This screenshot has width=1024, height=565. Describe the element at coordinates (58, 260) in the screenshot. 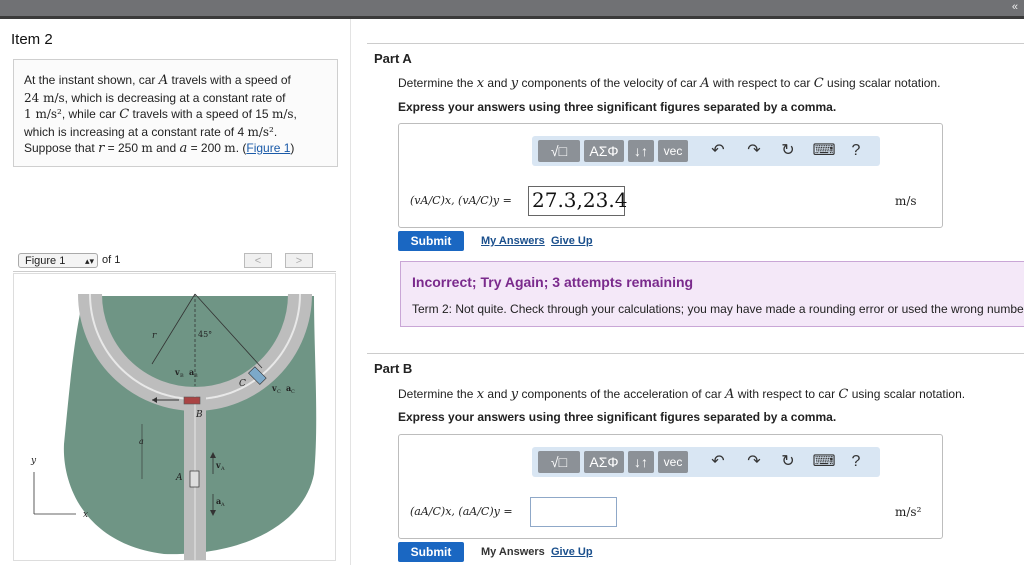

I see `figure-select: Figure 1 ▴▾` at that location.